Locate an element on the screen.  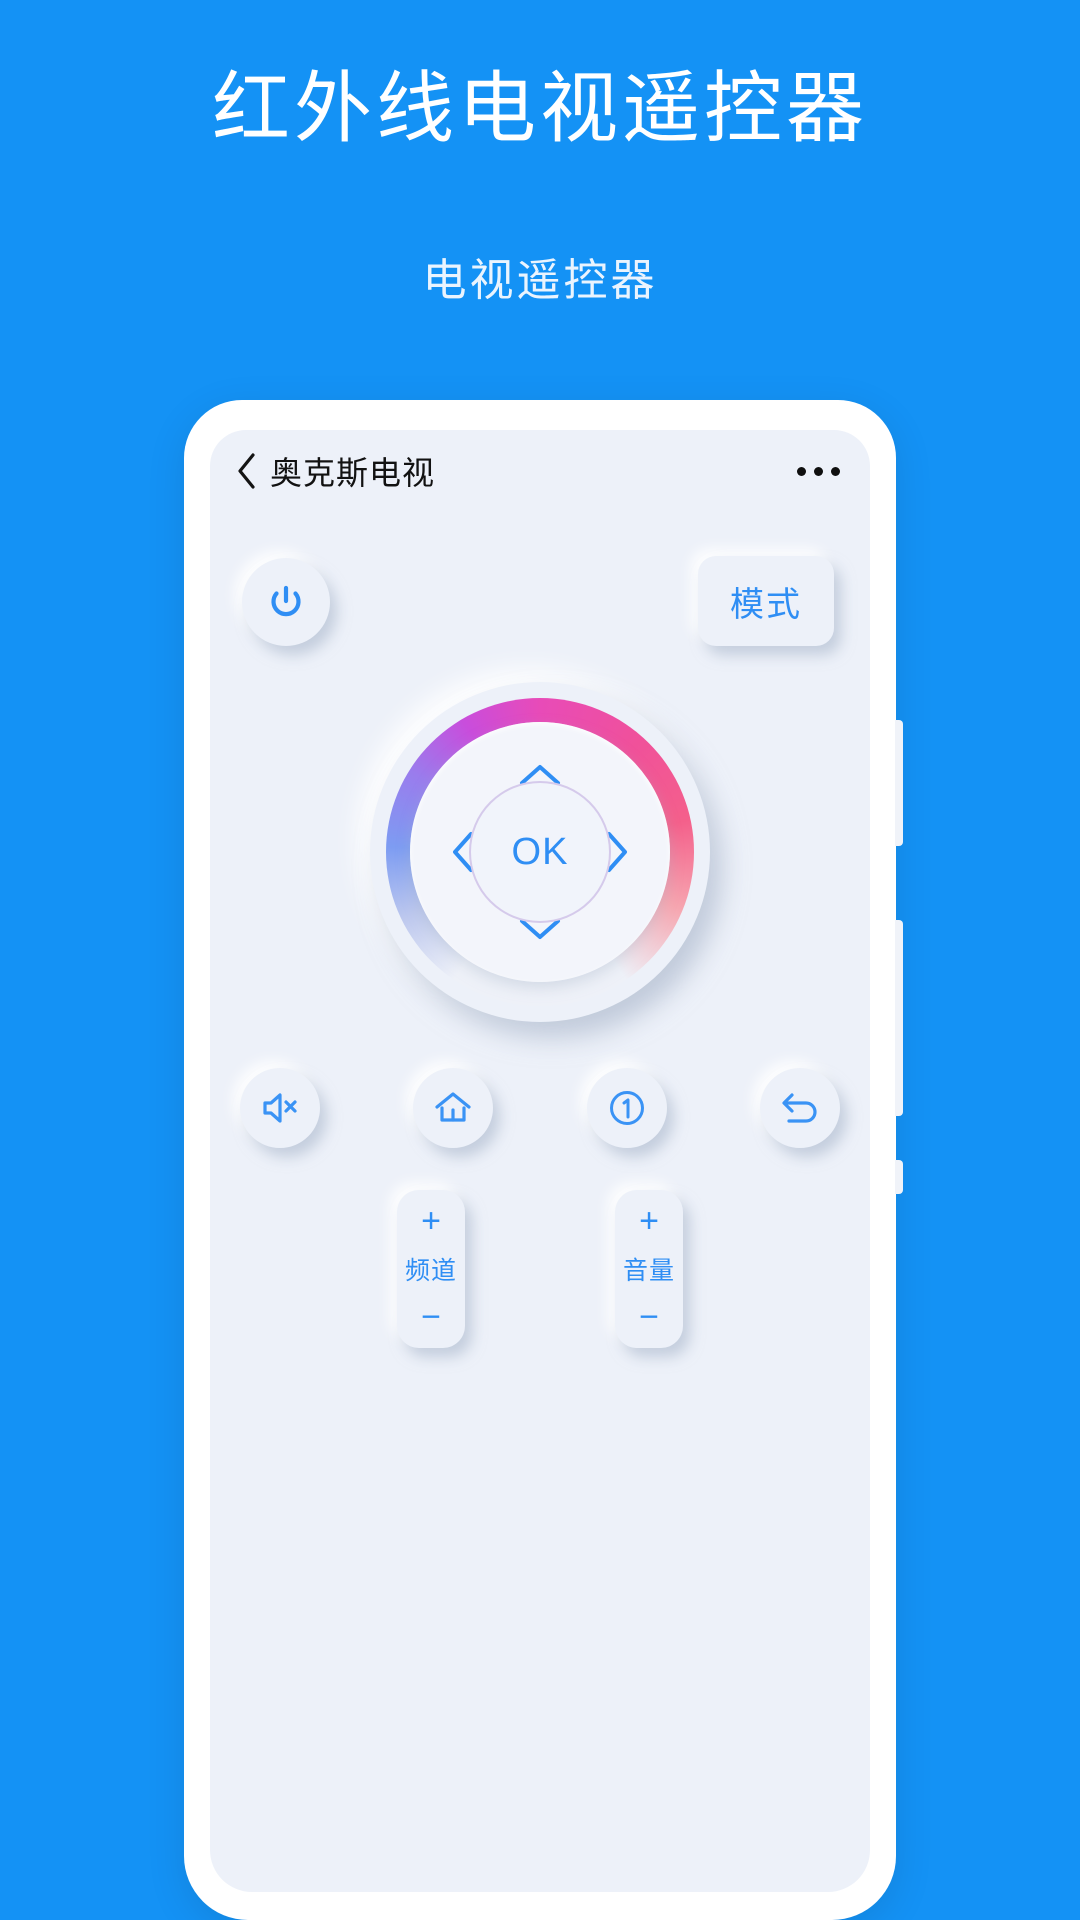
mode-button: 模式 is located at coordinates (766, 601).